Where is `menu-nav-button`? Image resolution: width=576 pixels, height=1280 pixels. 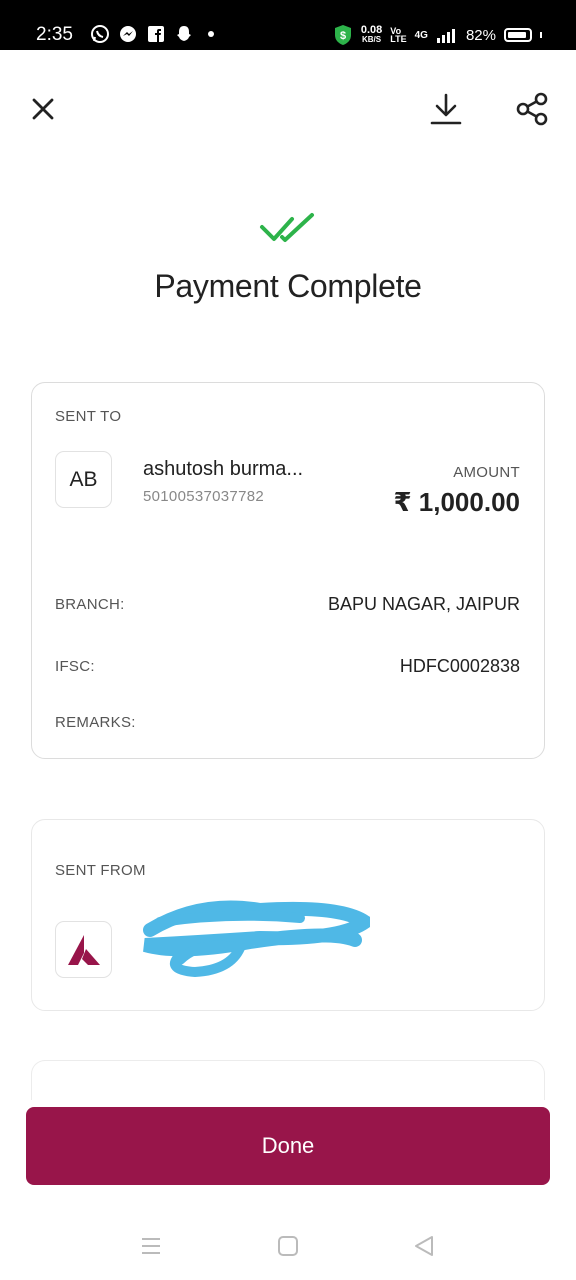
menu-nav-button is located at coordinates (151, 1246).